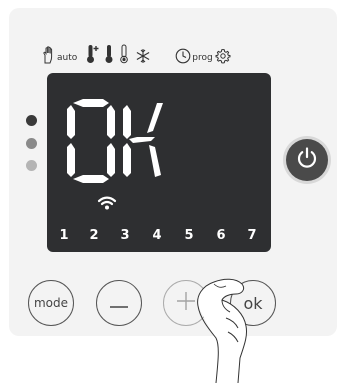  Describe the element at coordinates (223, 56) in the screenshot. I see `gear-icon` at that location.